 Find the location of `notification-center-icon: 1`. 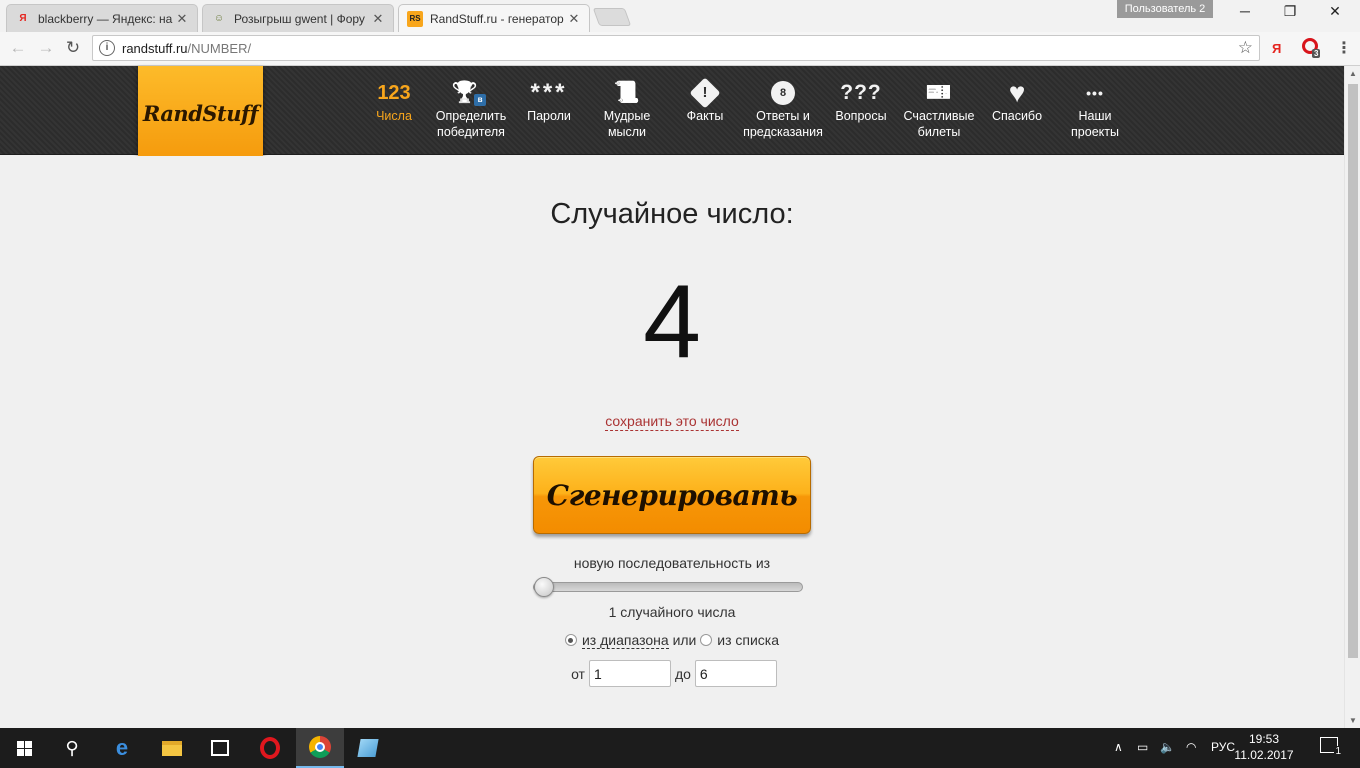

notification-center-icon: 1 is located at coordinates (1331, 747).